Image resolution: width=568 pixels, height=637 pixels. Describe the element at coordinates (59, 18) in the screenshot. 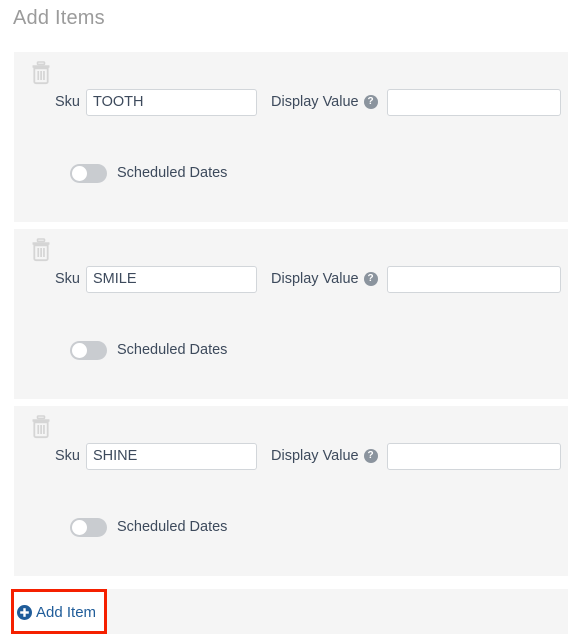

I see `page-title: Add Items` at that location.